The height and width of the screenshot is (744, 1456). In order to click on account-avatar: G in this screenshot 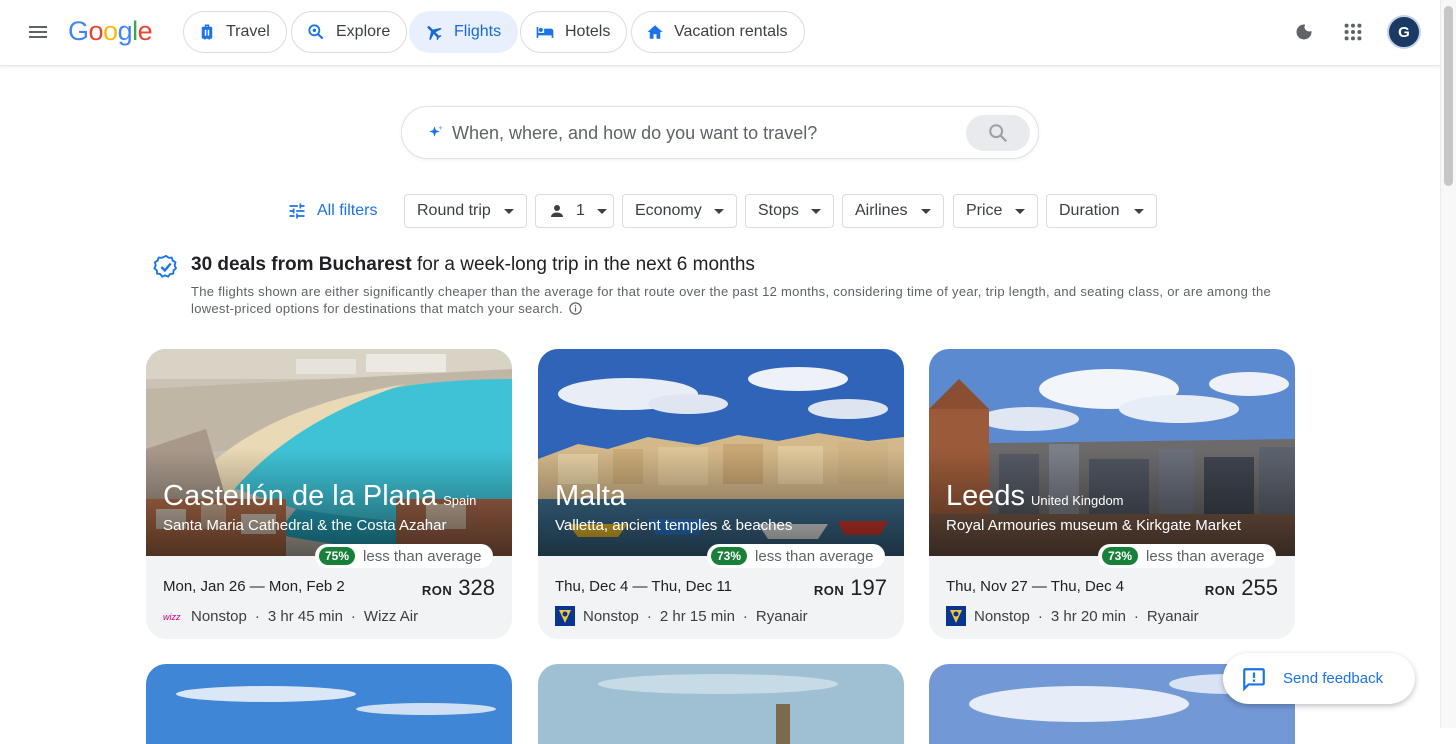, I will do `click(1404, 32)`.